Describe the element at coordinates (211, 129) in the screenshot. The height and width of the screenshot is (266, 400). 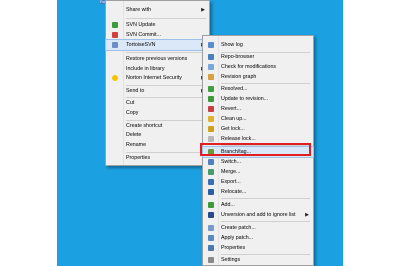
I see `get-lock-icon` at that location.